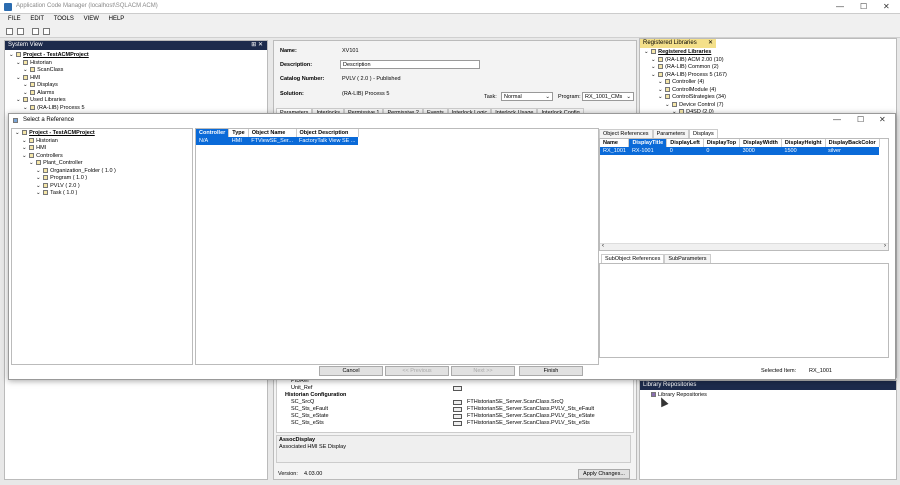  Describe the element at coordinates (136, 86) in the screenshot. I see `tree-item: ⌄ Displays` at that location.